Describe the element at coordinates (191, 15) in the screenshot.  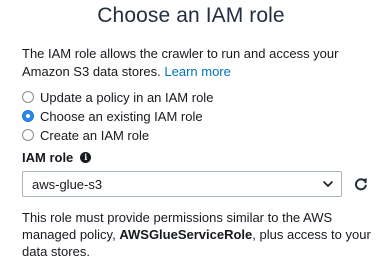
I see `page-title: Choose an IAM role` at that location.